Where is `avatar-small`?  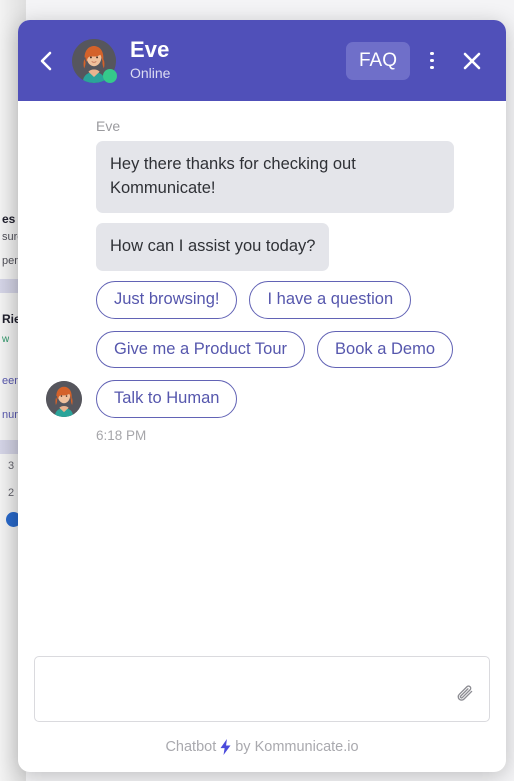 avatar-small is located at coordinates (64, 399).